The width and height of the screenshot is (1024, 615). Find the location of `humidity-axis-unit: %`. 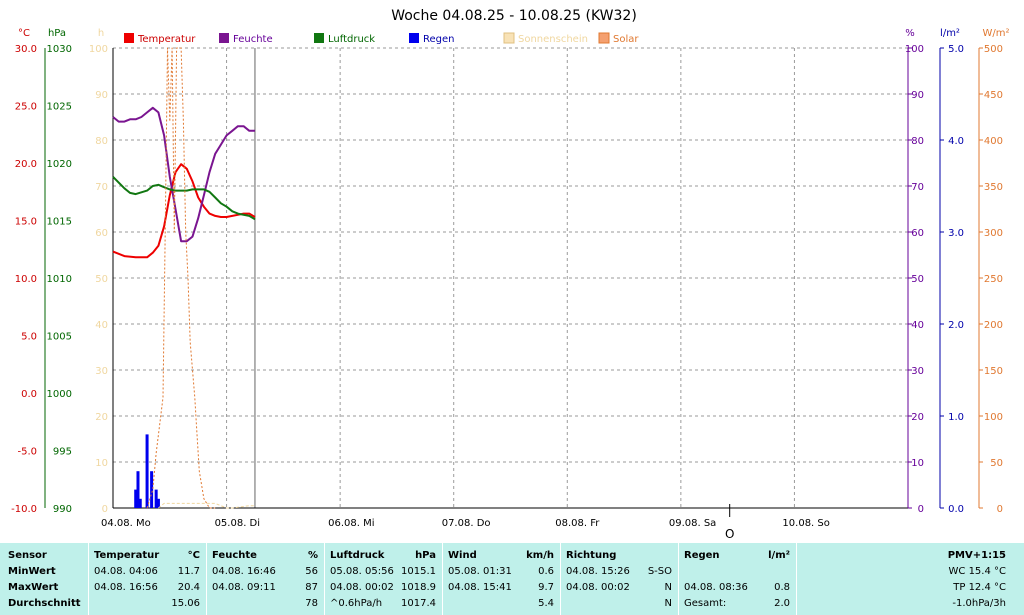

humidity-axis-unit: % is located at coordinates (910, 33).